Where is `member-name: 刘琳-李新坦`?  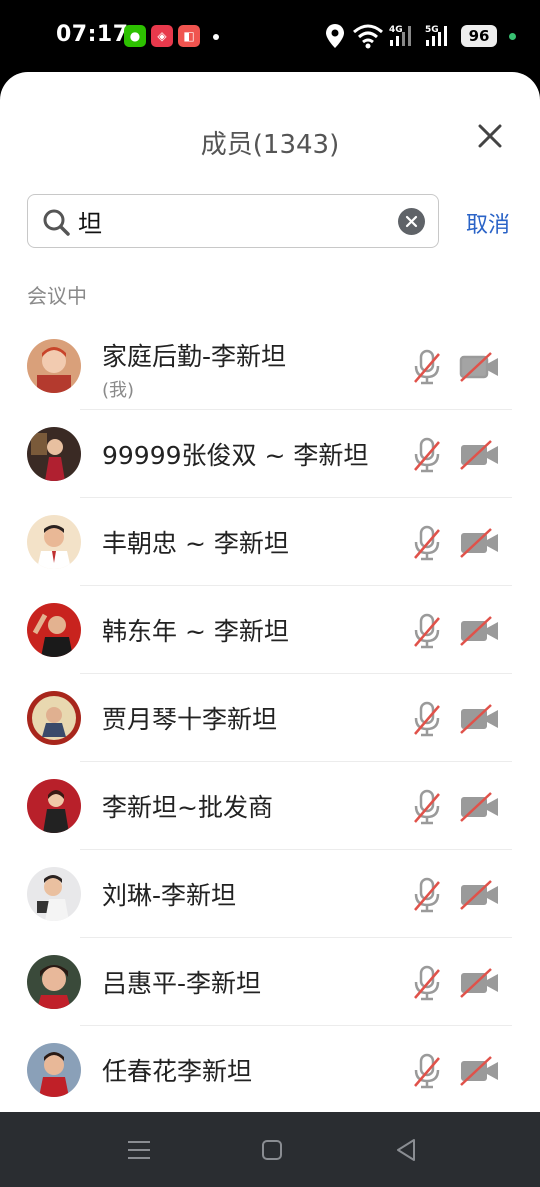 member-name: 刘琳-李新坦 is located at coordinates (169, 895).